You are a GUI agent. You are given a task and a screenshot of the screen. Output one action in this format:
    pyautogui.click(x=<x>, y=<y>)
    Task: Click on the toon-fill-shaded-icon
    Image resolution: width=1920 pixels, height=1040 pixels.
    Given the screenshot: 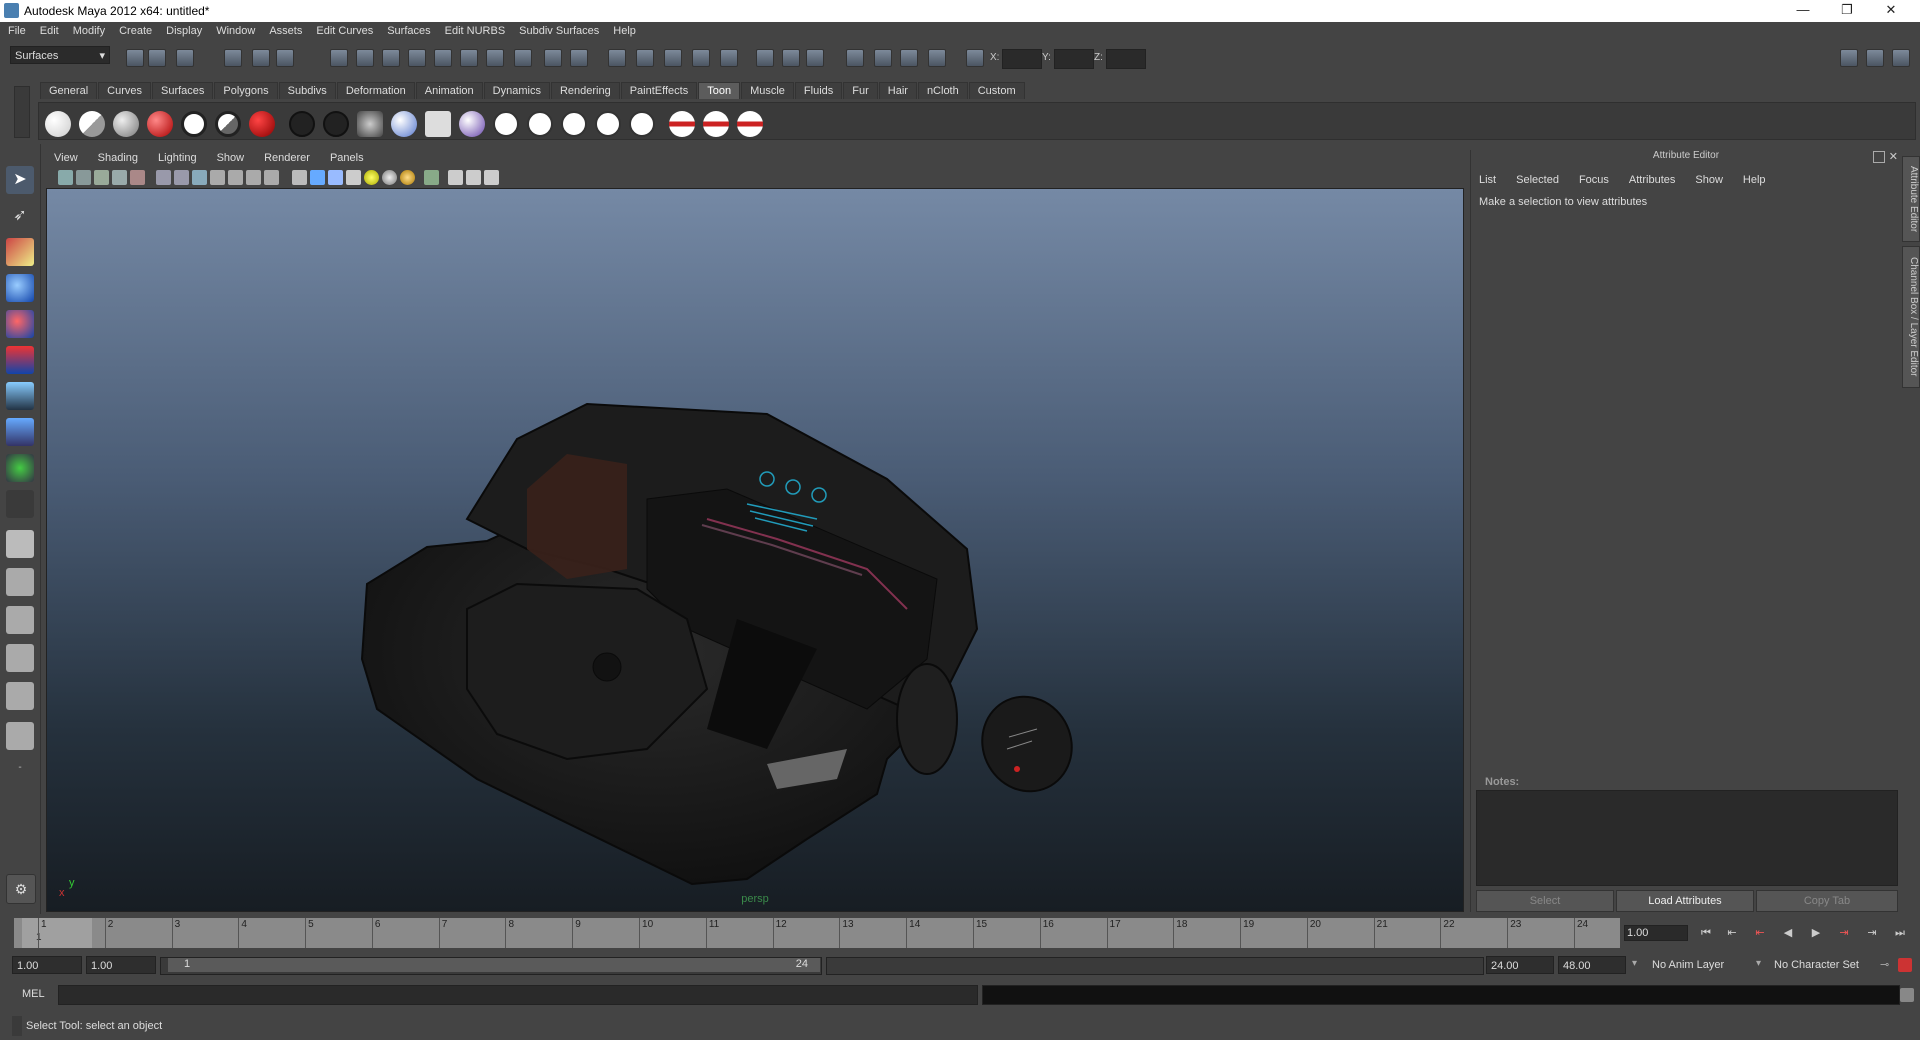 What is the action you would take?
    pyautogui.click(x=92, y=124)
    